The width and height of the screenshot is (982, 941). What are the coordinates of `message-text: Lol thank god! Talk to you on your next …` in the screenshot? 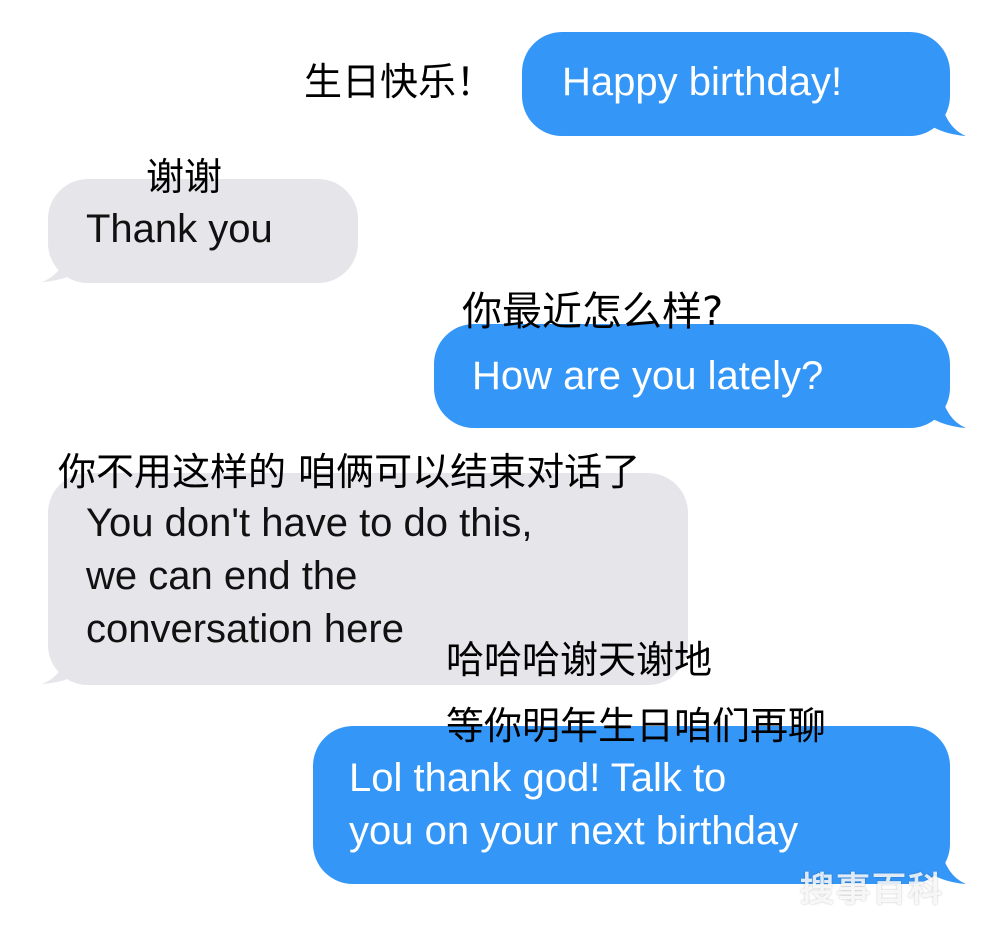 It's located at (574, 804).